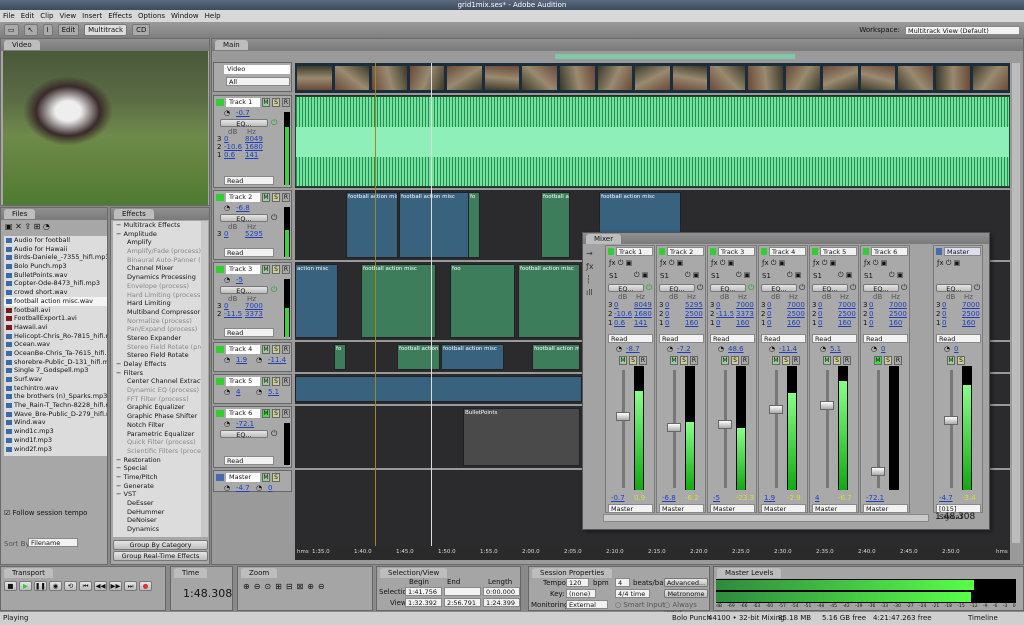 This screenshot has width=1024, height=625. Describe the element at coordinates (423, 591) in the screenshot. I see `selection-begin-field: 1:41.756` at that location.